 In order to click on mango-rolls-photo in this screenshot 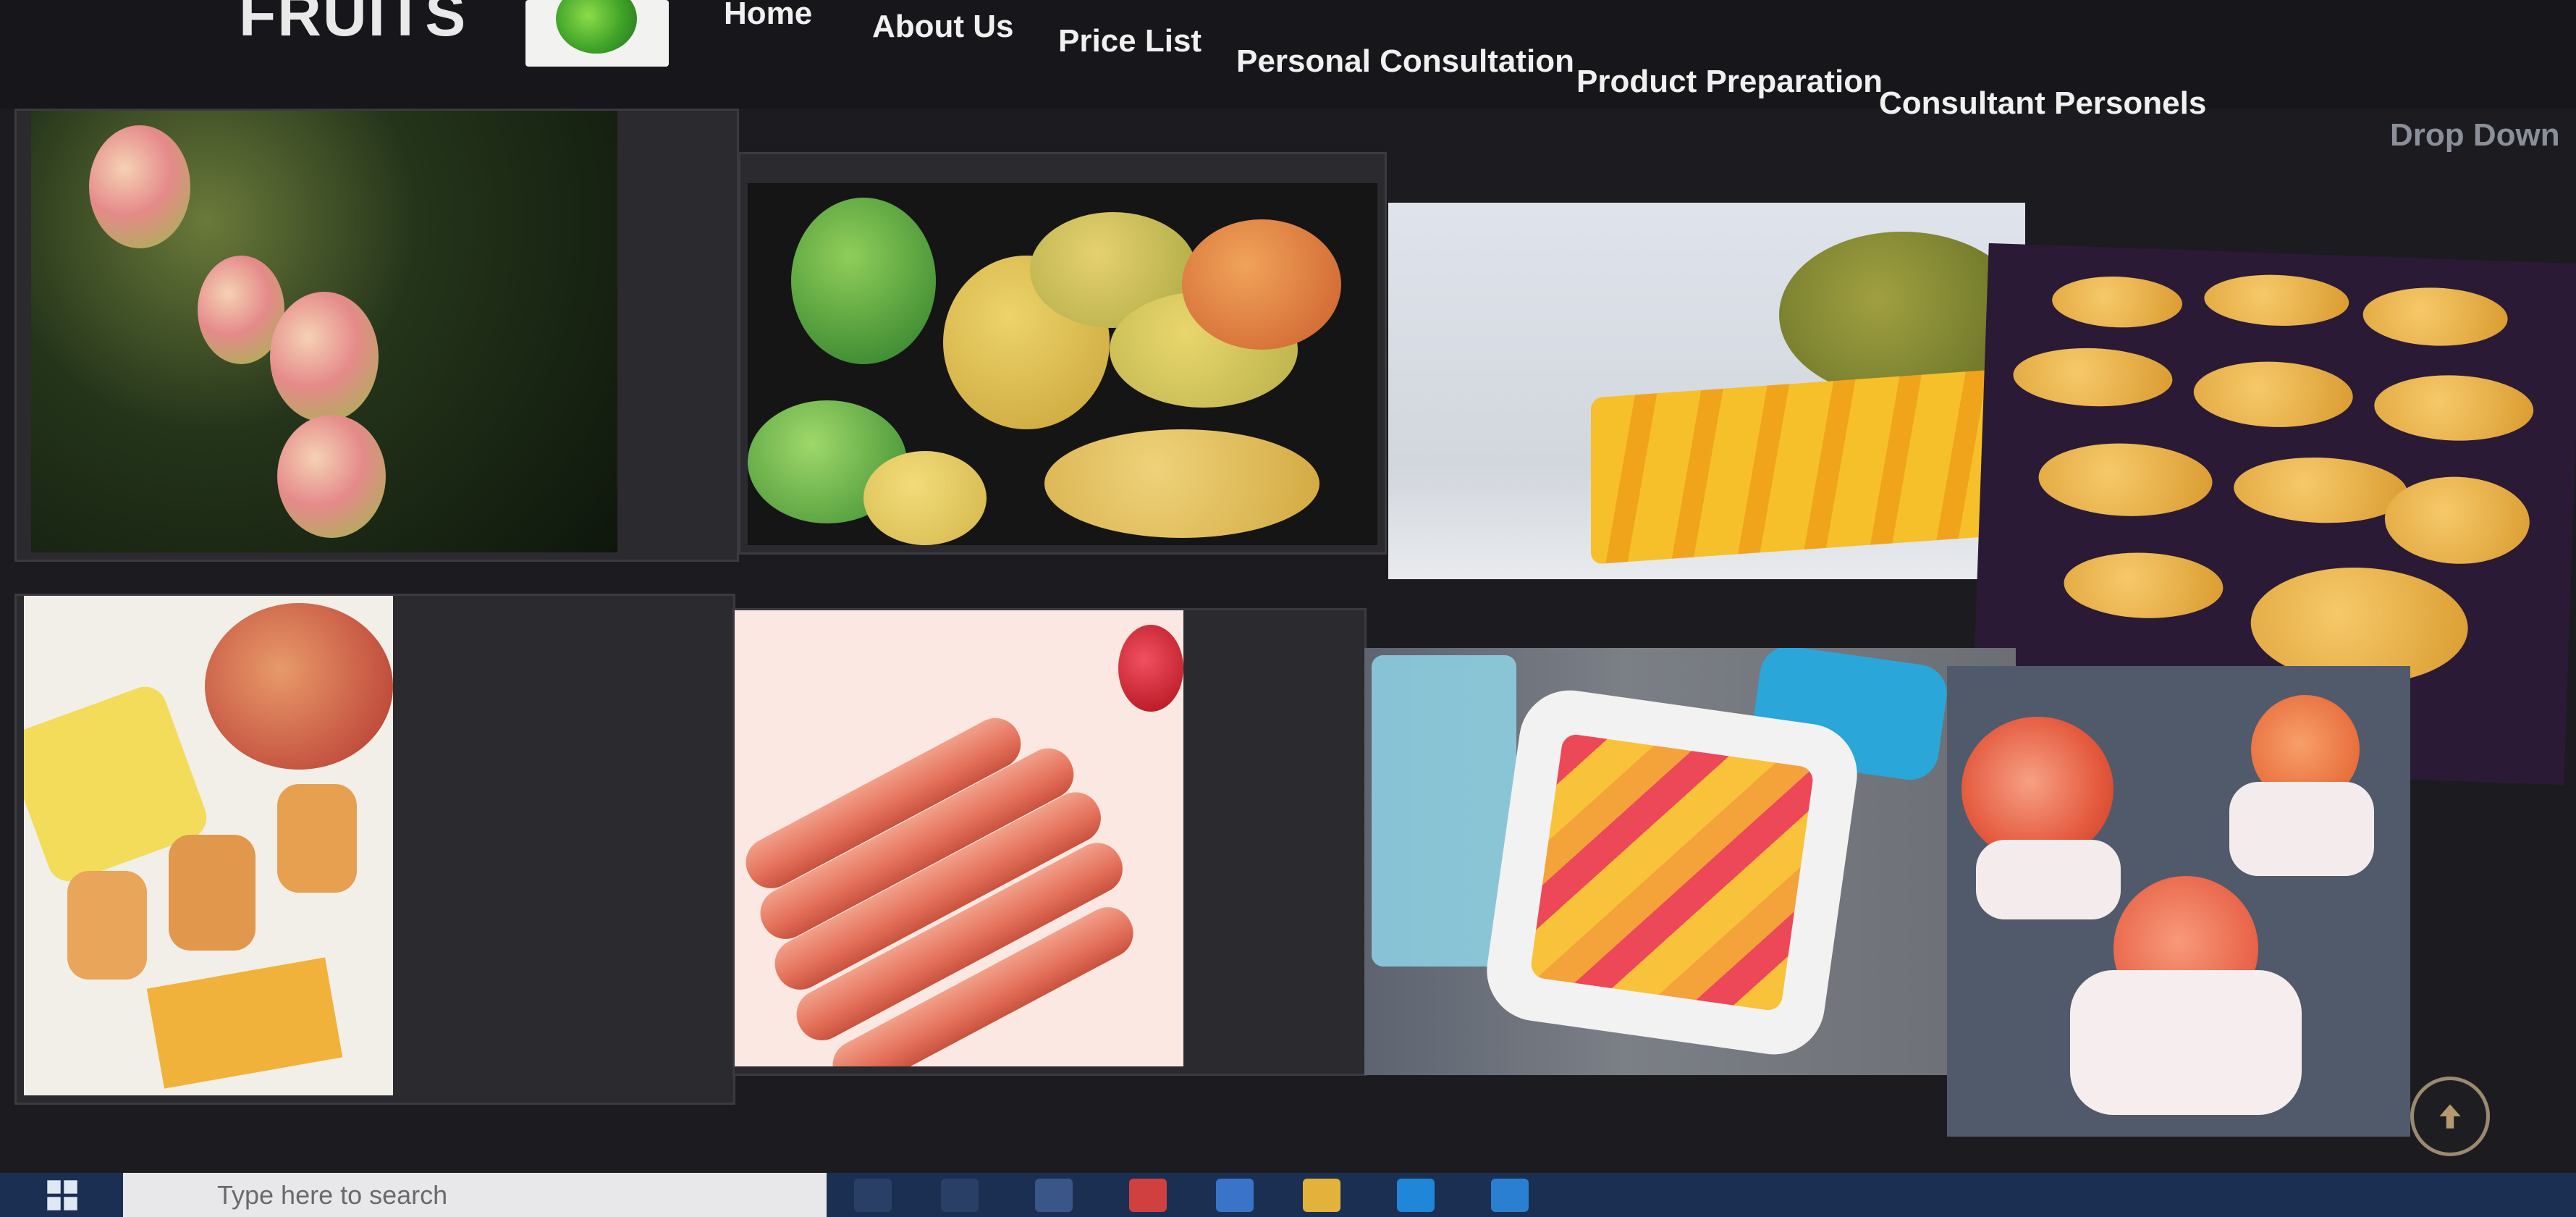, I will do `click(208, 845)`.